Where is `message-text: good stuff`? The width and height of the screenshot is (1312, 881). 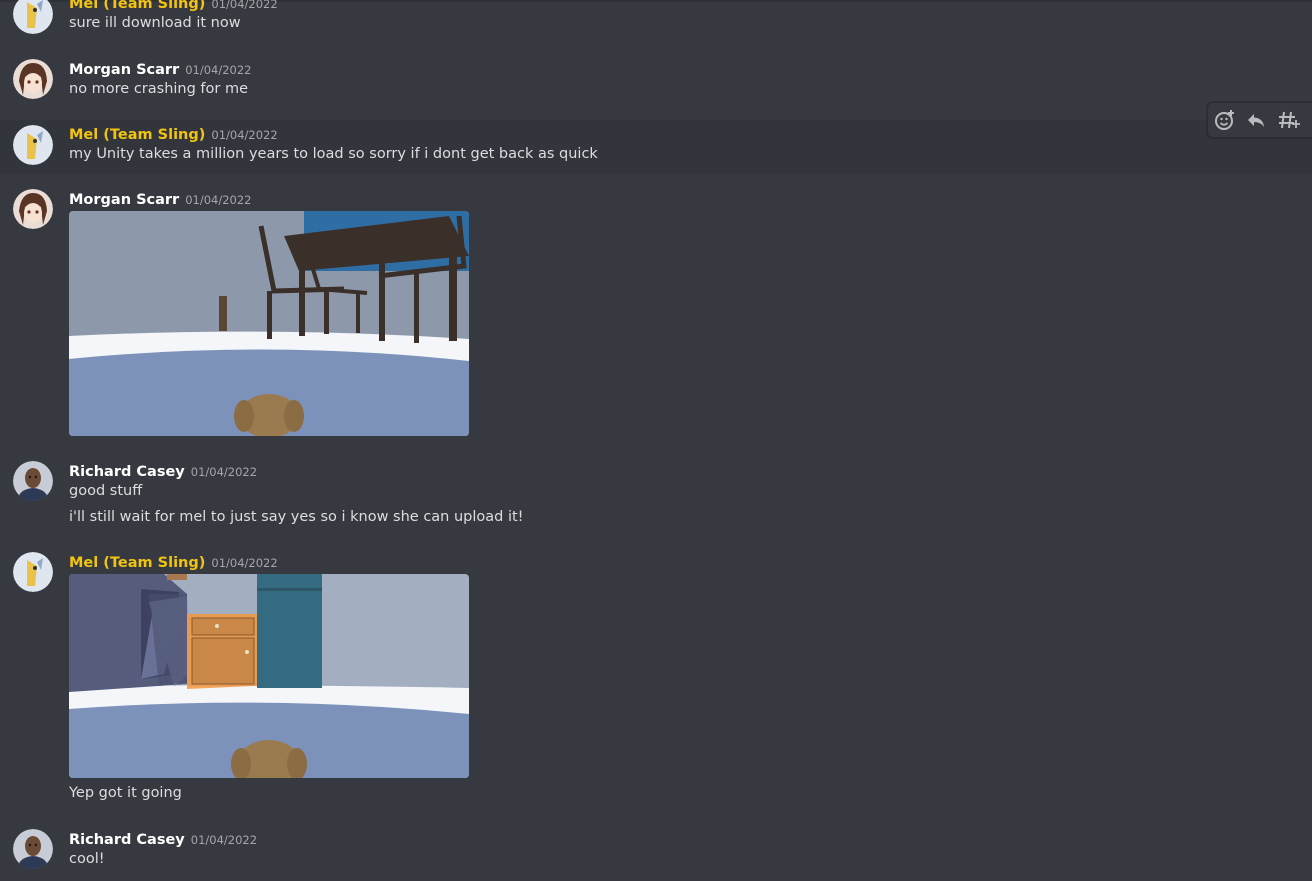
message-text: good stuff is located at coordinates (106, 491).